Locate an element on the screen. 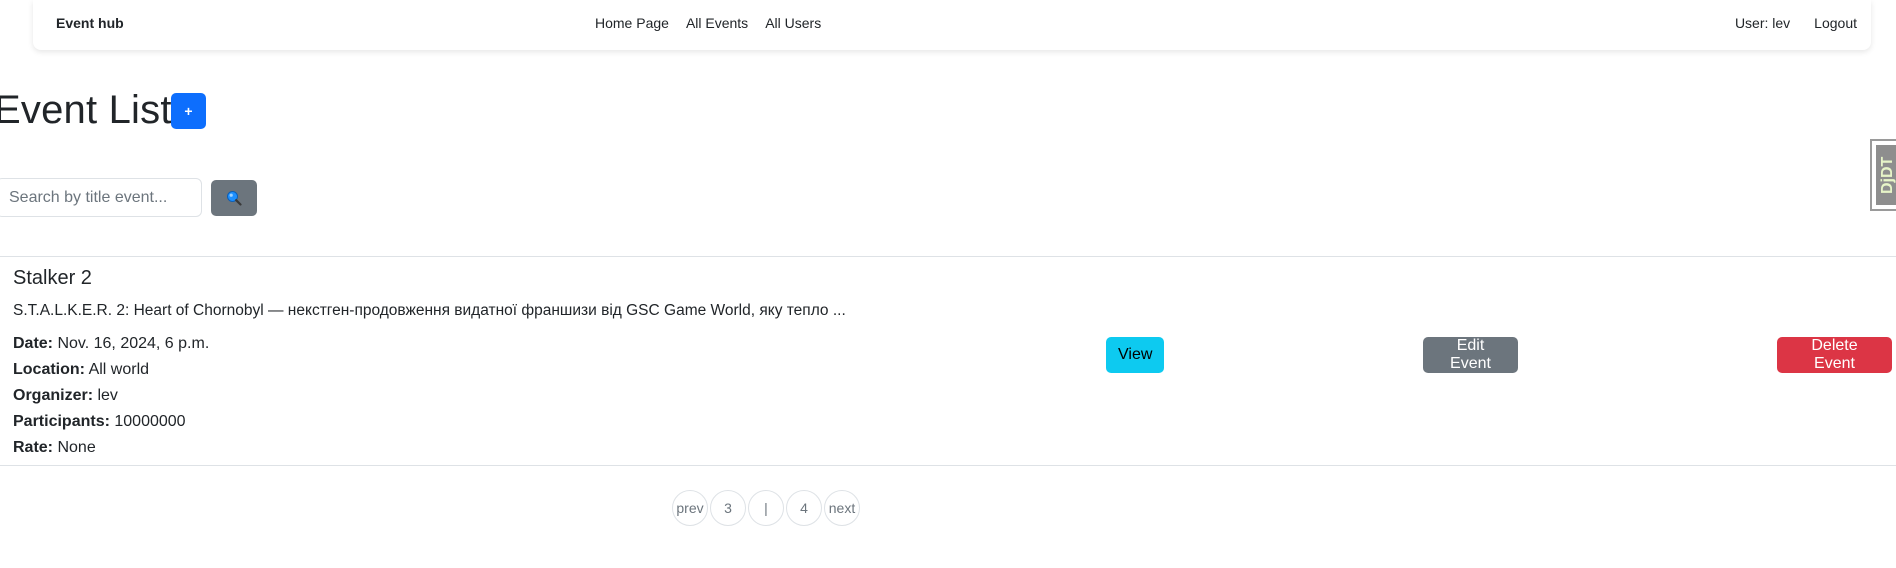 Image resolution: width=1896 pixels, height=568 pixels. event-date-value: Nov. 16, 2024, 6 p.m. is located at coordinates (133, 343).